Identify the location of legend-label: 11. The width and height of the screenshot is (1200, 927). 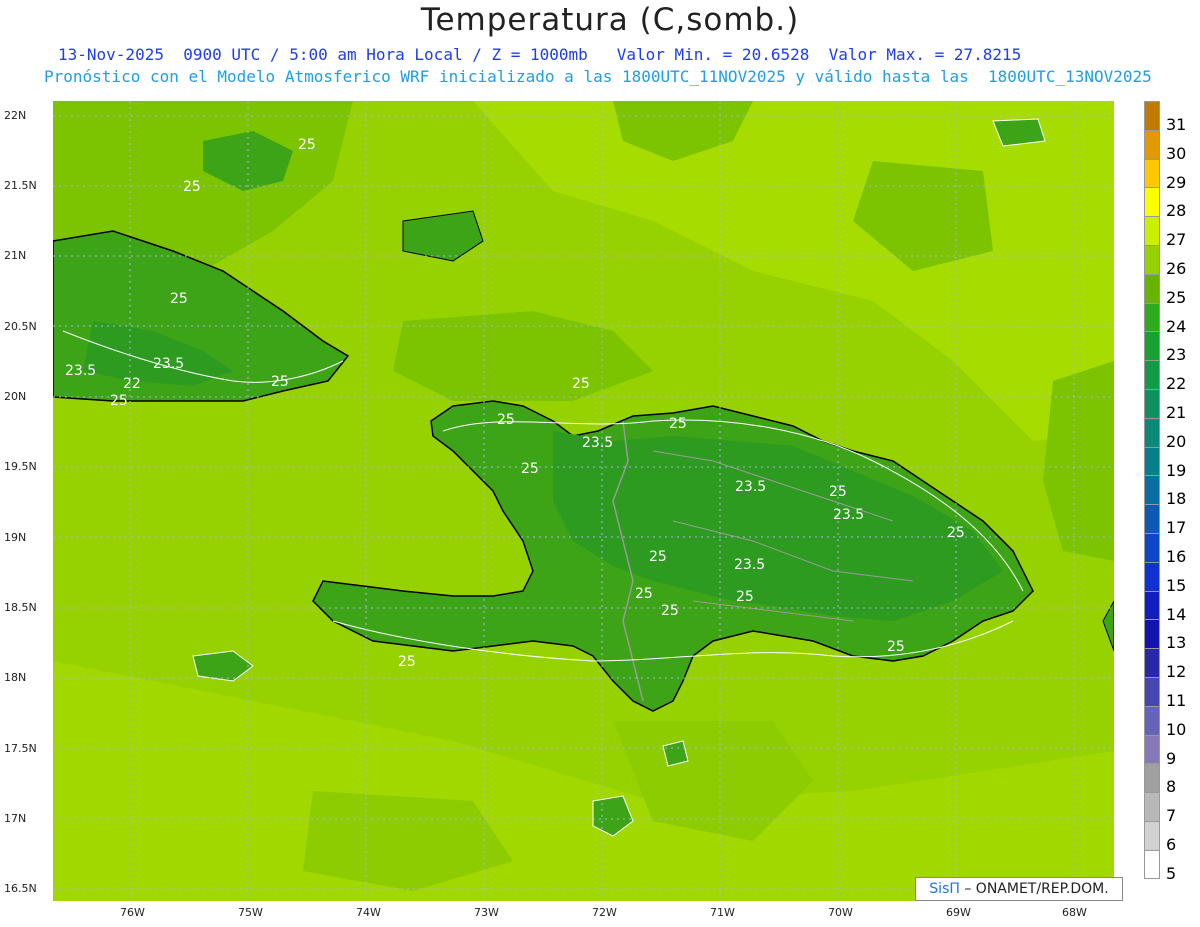
(1176, 700).